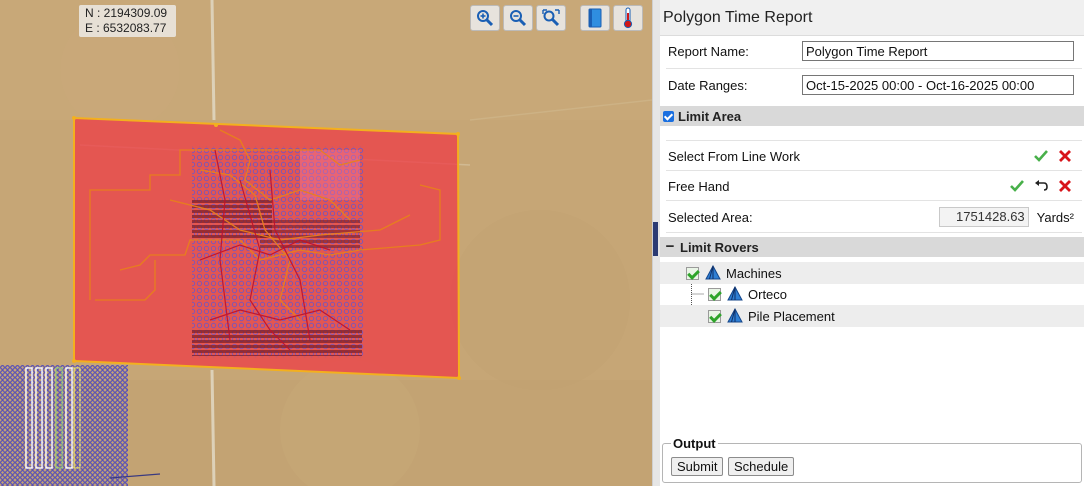 This screenshot has height=486, width=1084. What do you see at coordinates (768, 294) in the screenshot?
I see `tree-item-label: Orteco` at bounding box center [768, 294].